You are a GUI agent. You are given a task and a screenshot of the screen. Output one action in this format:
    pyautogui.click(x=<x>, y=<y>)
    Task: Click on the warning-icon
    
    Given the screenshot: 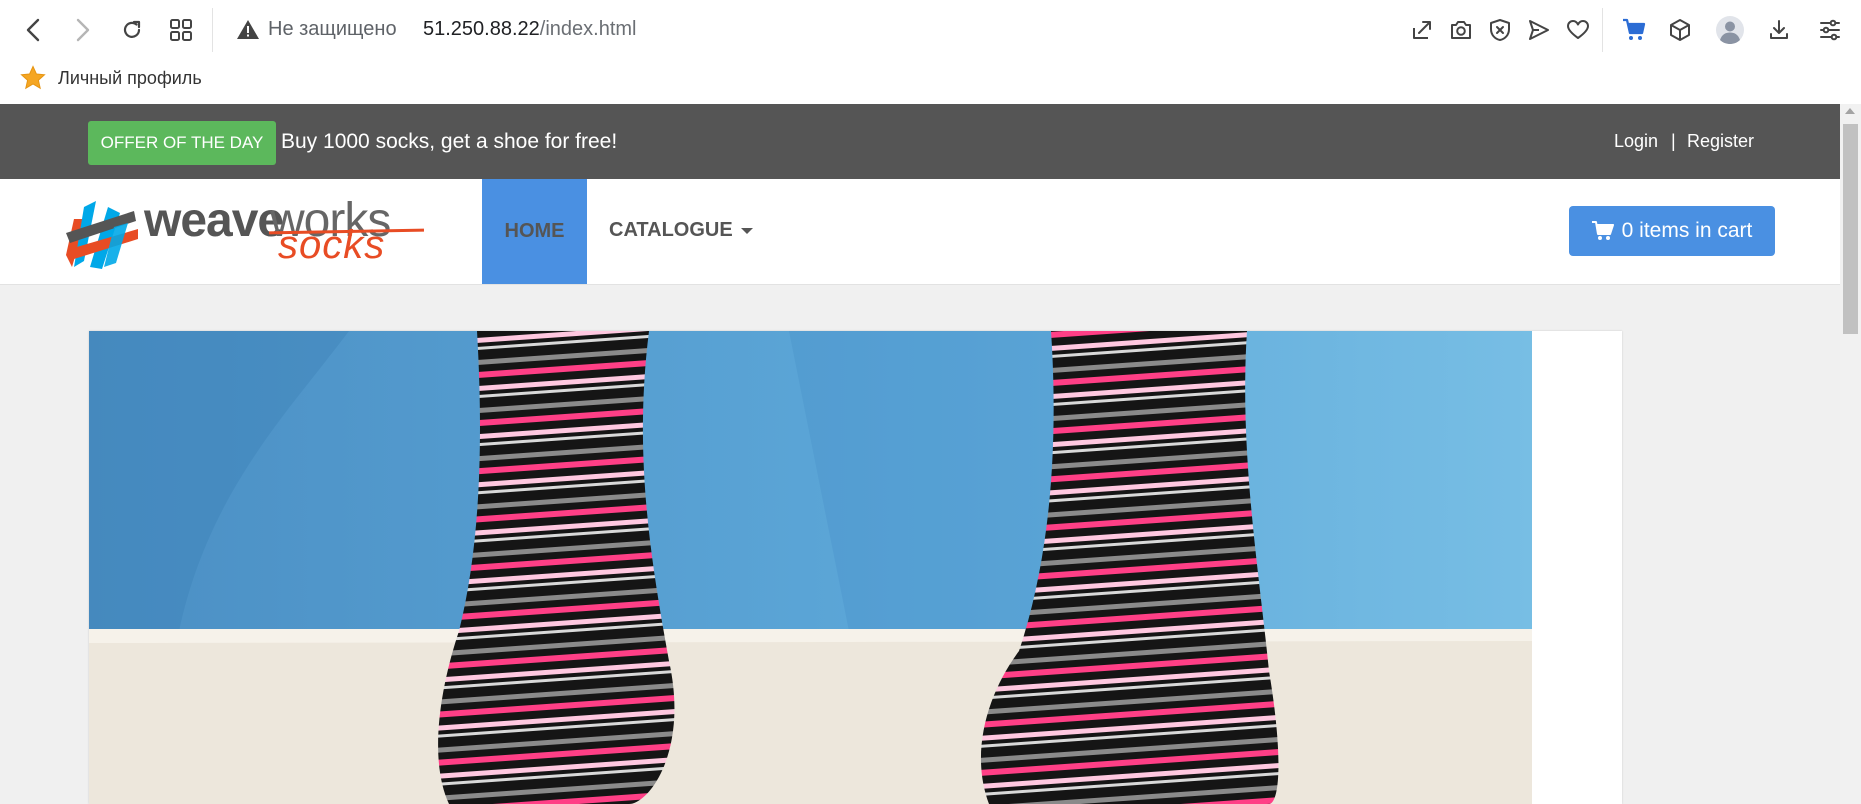 What is the action you would take?
    pyautogui.click(x=248, y=31)
    